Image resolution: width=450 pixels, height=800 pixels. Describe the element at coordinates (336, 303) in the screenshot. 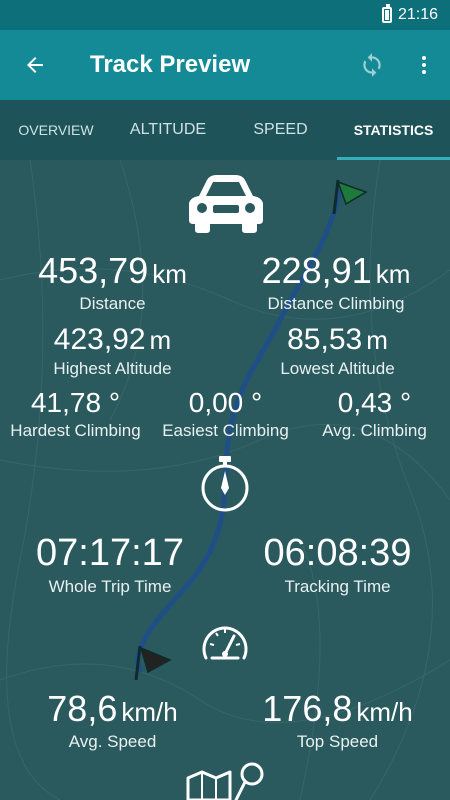

I see `distance-climbing-label: Distance Climbing` at that location.